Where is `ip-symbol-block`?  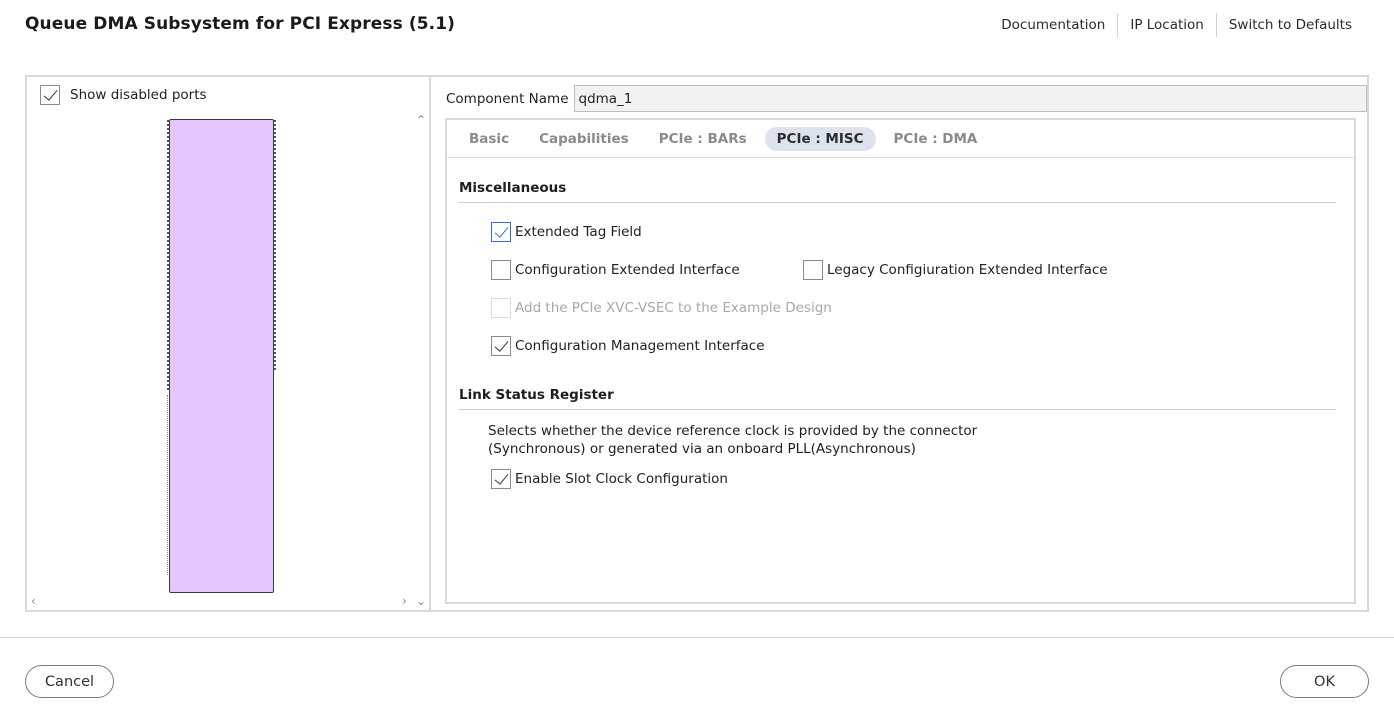 ip-symbol-block is located at coordinates (221, 356).